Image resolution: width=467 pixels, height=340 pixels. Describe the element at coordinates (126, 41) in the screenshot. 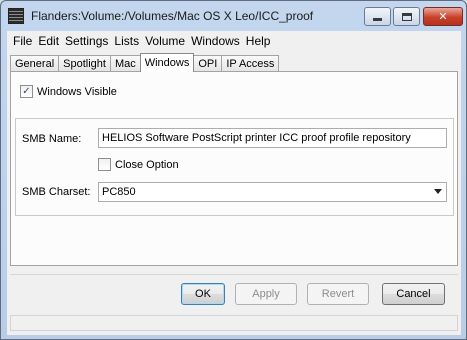

I see `menu-lists: Lists` at that location.